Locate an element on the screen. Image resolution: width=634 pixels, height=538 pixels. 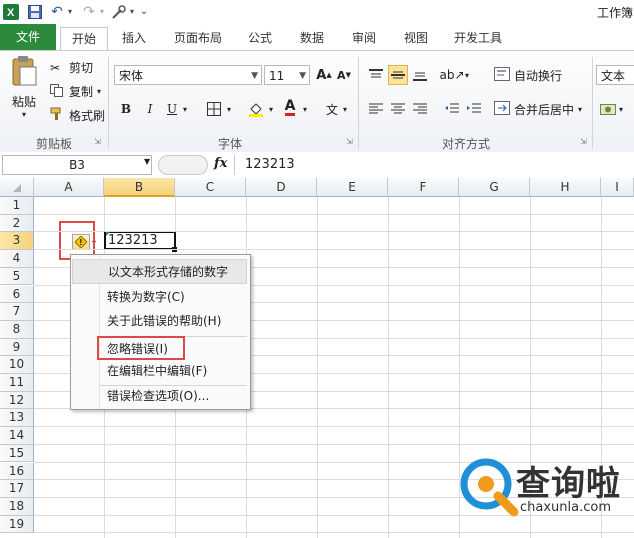
align-middle-icon is located at coordinates (398, 75).